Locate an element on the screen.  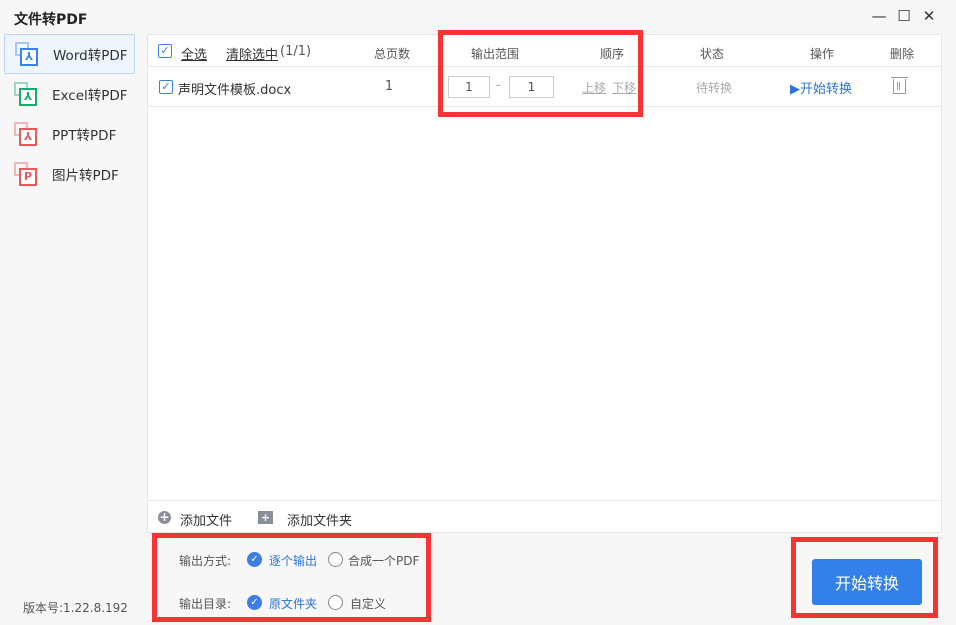
version-label: 版本号:1.22.8.192 is located at coordinates (75, 608).